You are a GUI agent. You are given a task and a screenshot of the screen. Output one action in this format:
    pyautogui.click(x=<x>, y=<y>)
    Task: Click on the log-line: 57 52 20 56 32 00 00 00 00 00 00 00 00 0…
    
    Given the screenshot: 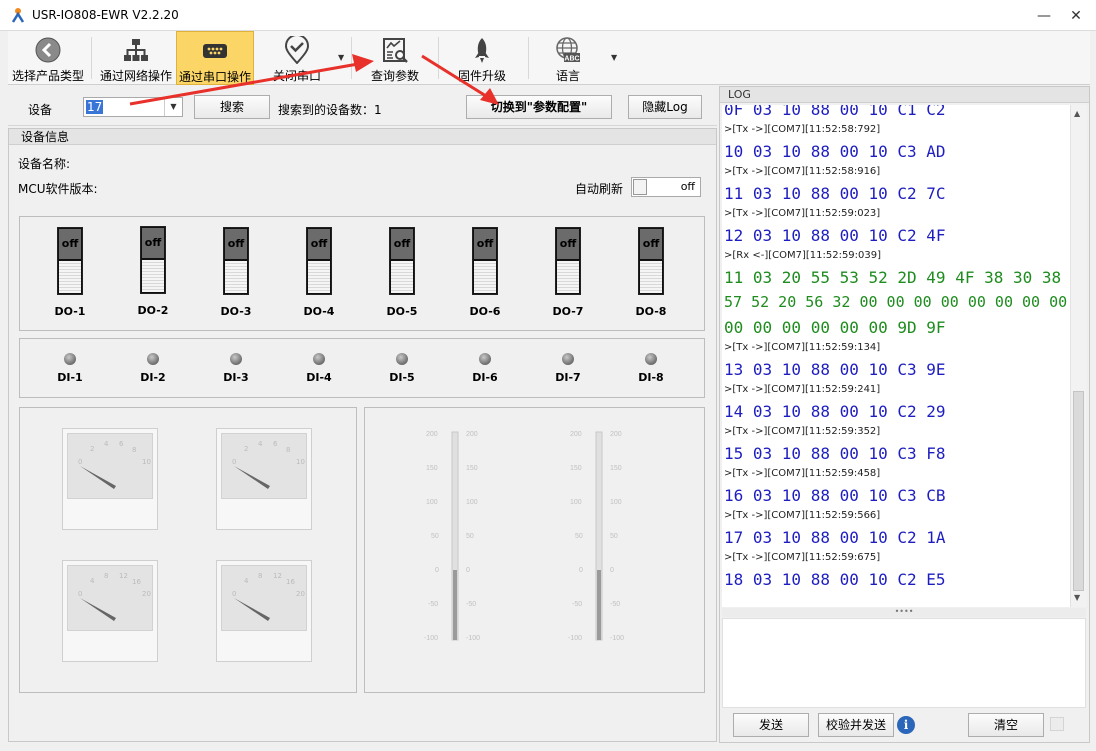 What is the action you would take?
    pyautogui.click(x=897, y=302)
    